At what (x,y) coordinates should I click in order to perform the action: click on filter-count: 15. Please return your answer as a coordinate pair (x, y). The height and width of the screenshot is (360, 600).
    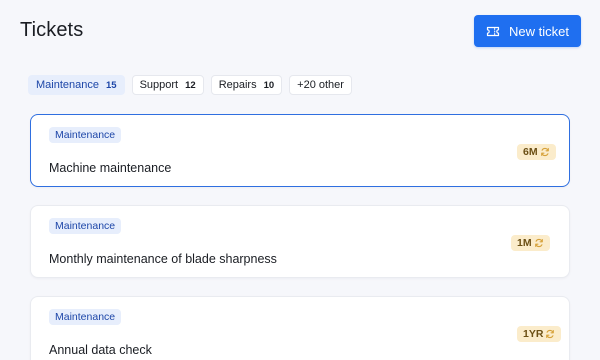
    Looking at the image, I should click on (111, 85).